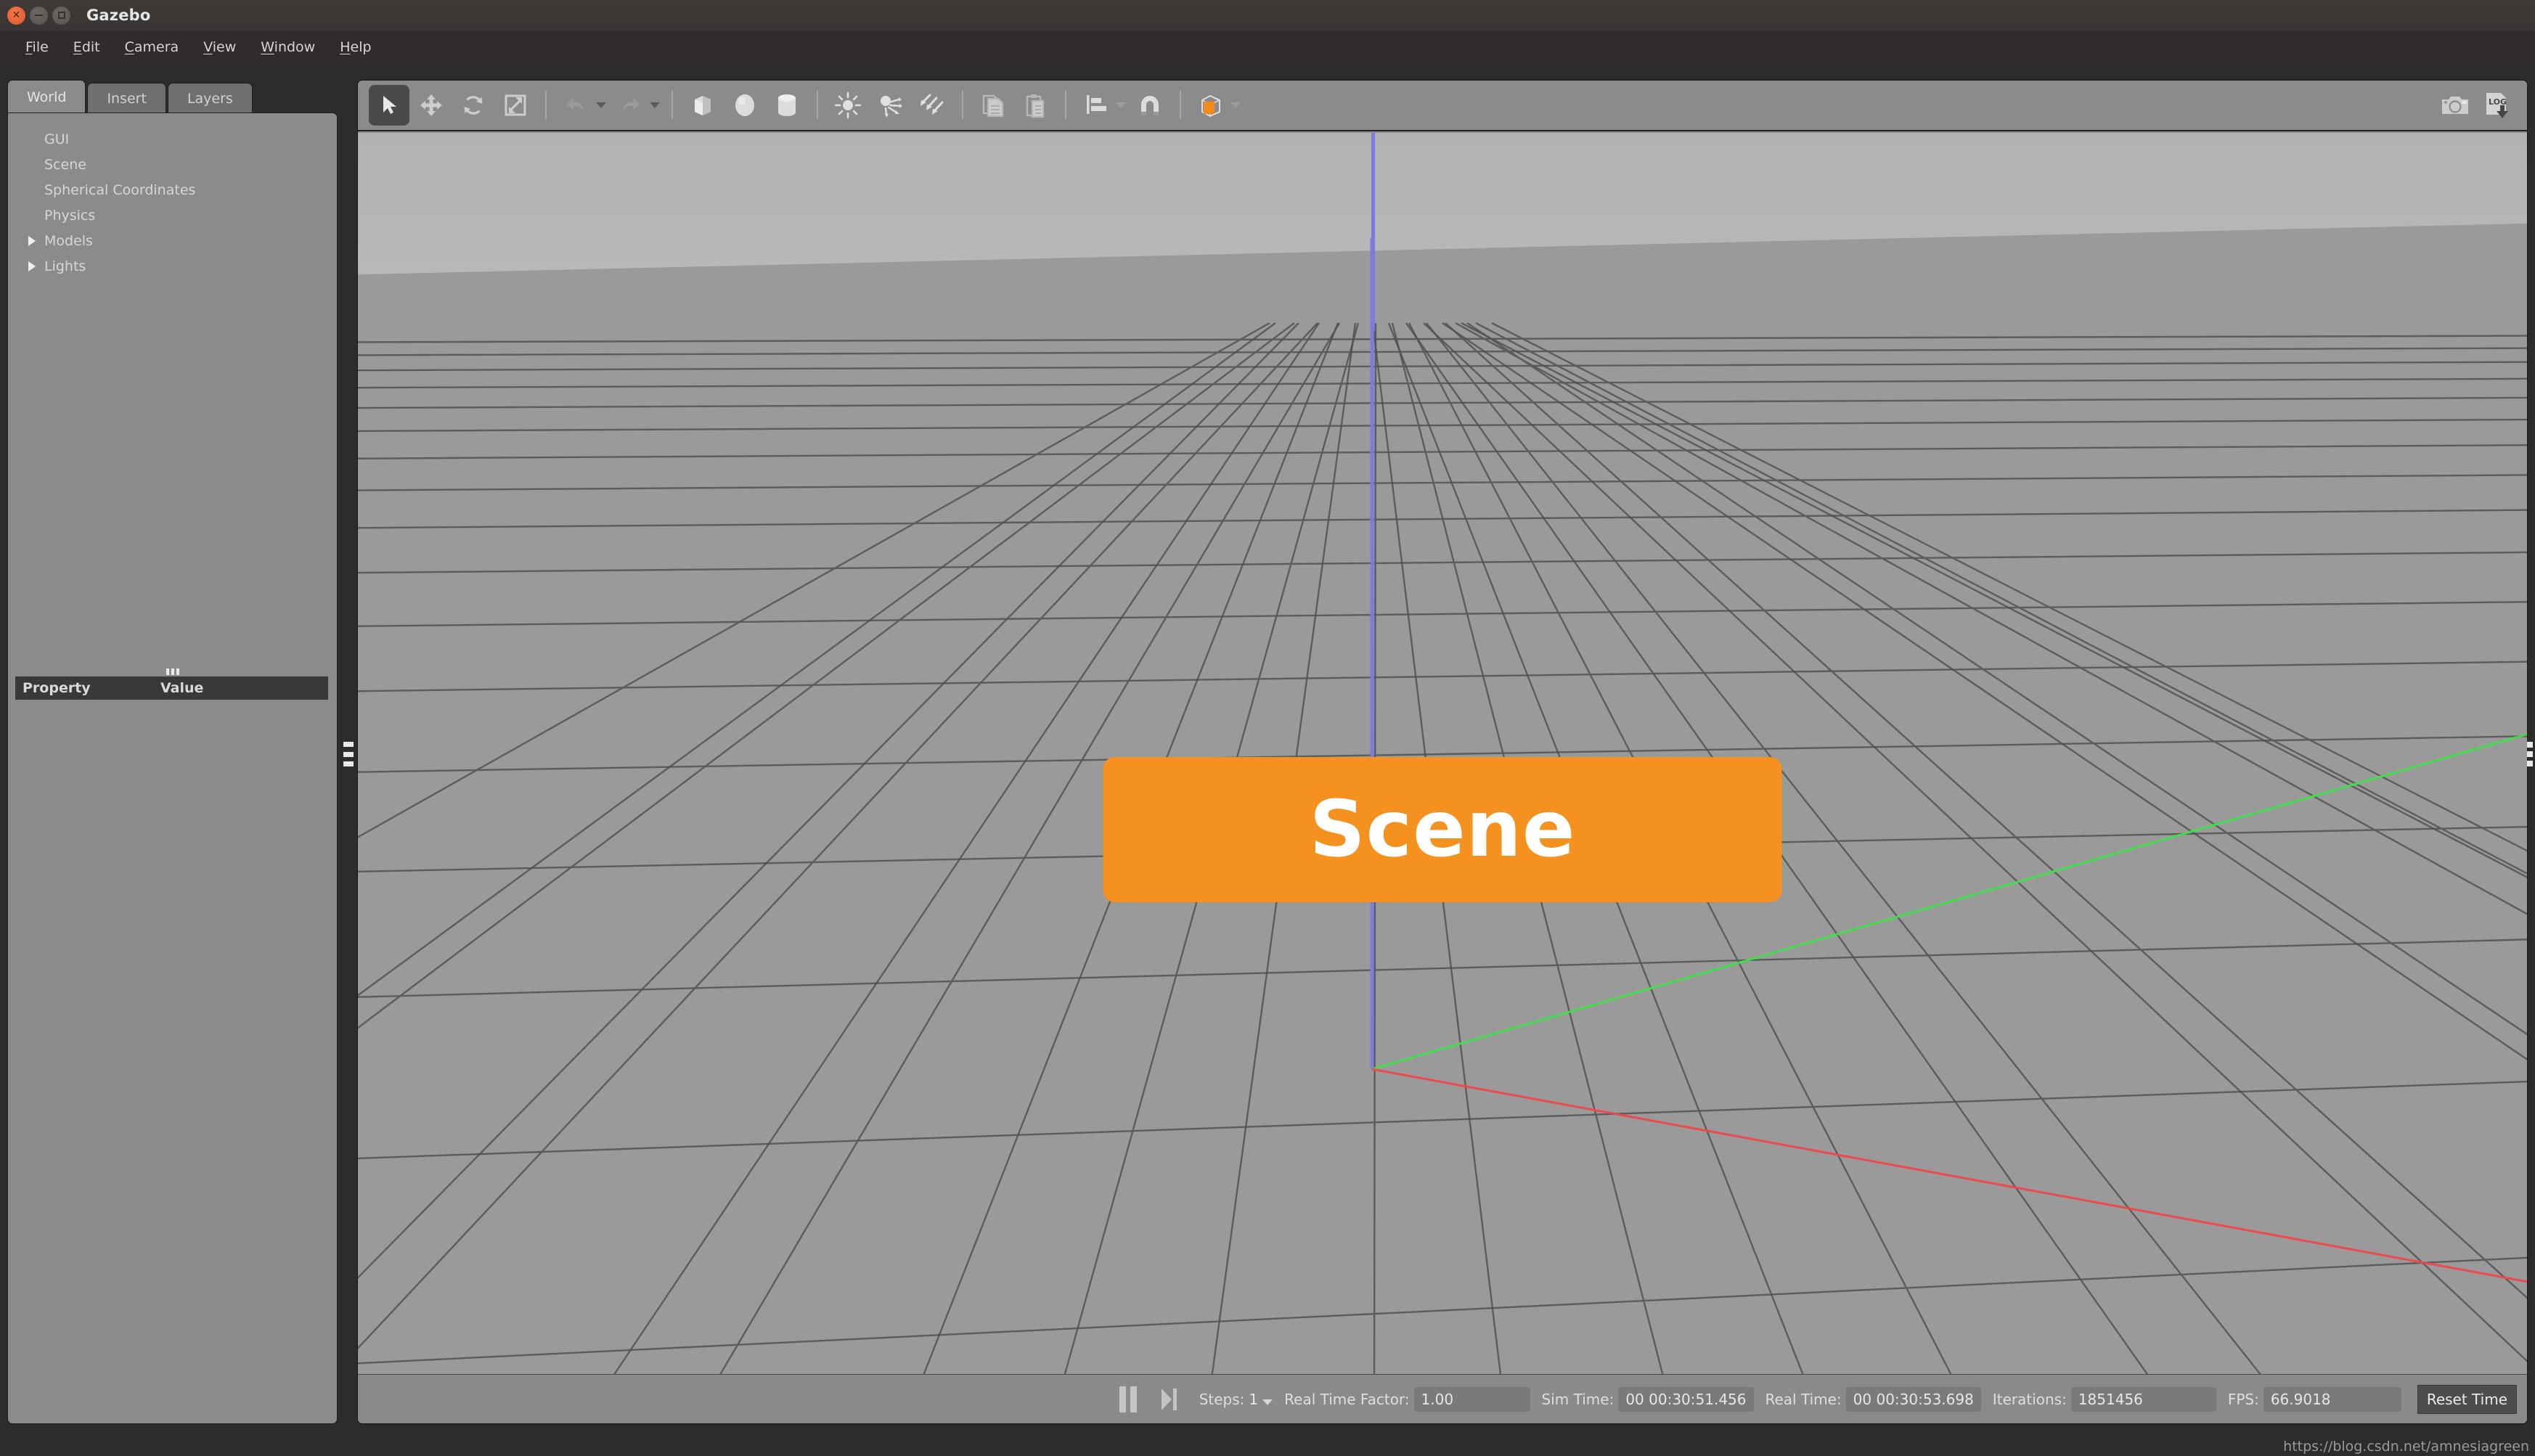 The height and width of the screenshot is (1456, 2535). I want to click on real-time-value: 00 00:30:53.698, so click(1913, 1399).